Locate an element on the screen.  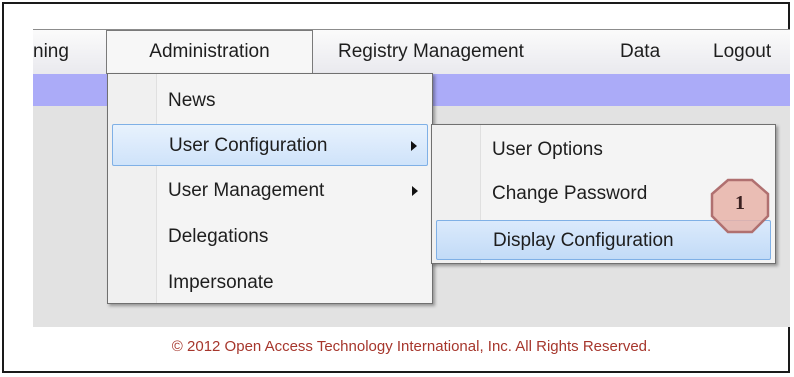
dropdown-item-user-configuration: User Configuration is located at coordinates (270, 145).